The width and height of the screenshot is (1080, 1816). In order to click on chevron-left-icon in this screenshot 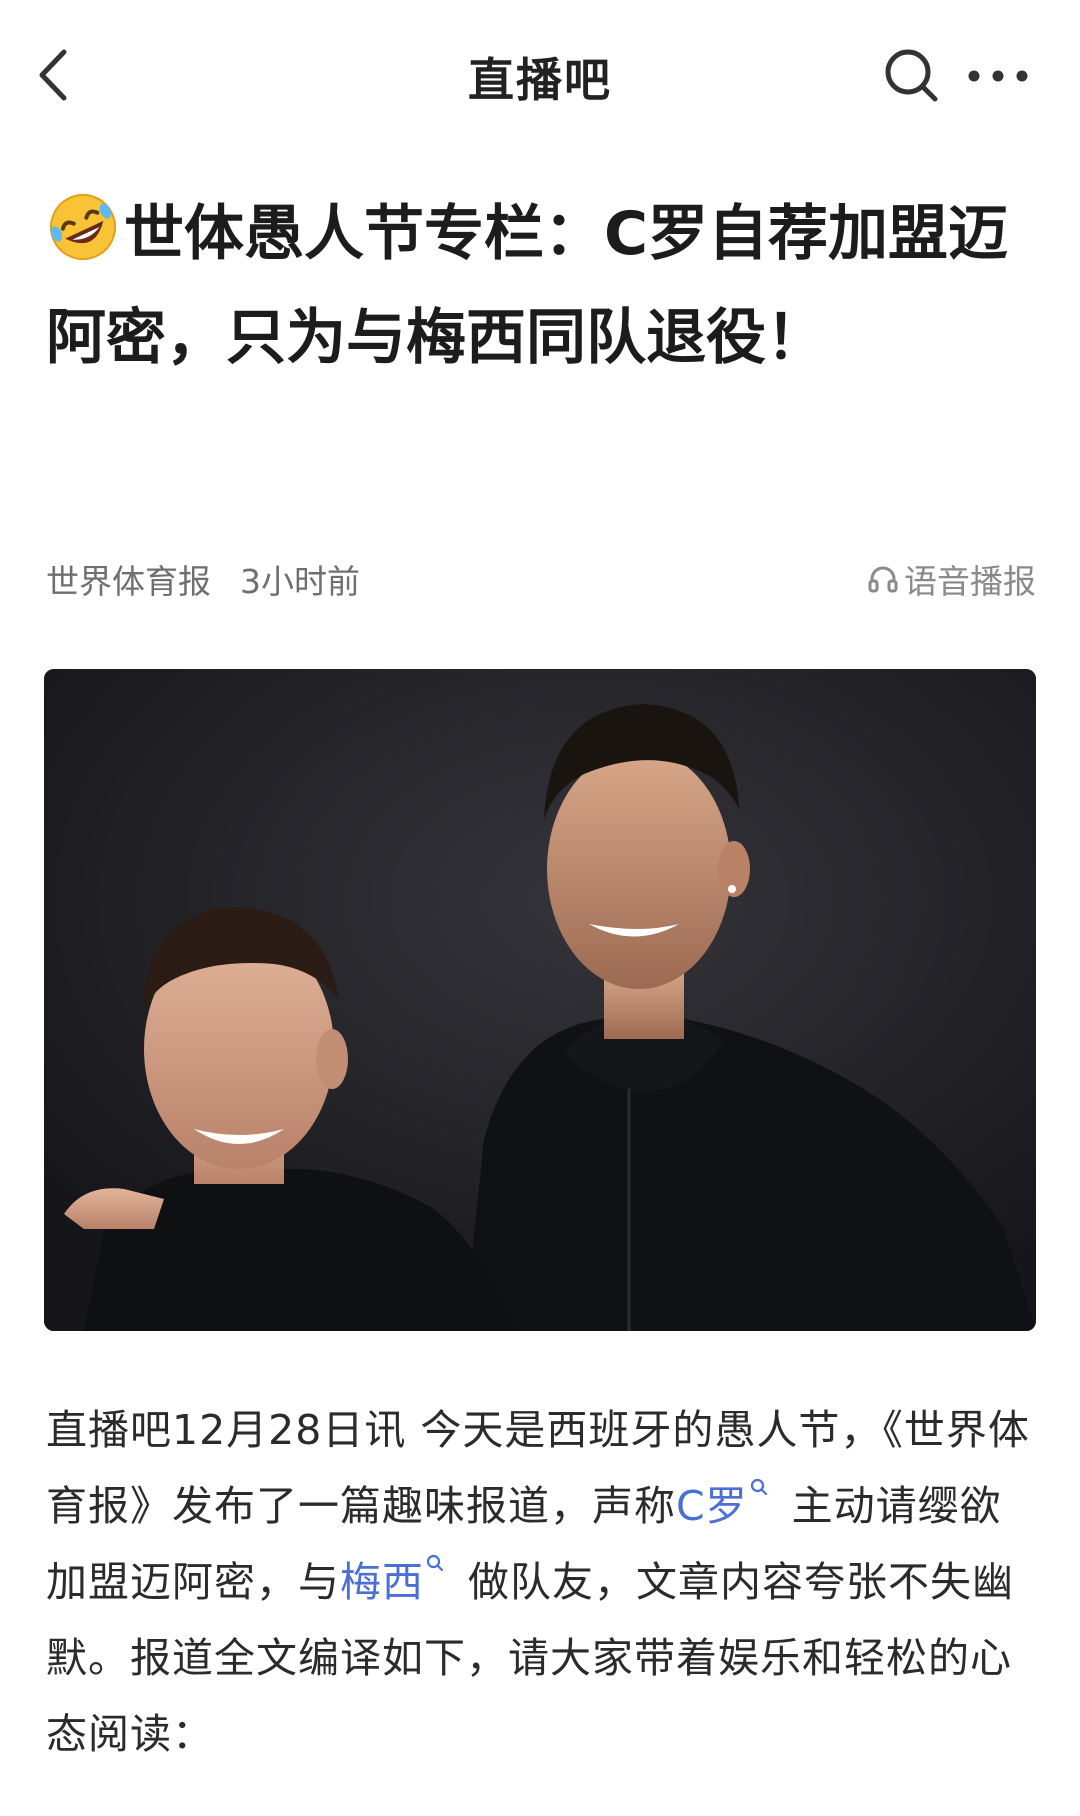, I will do `click(53, 75)`.